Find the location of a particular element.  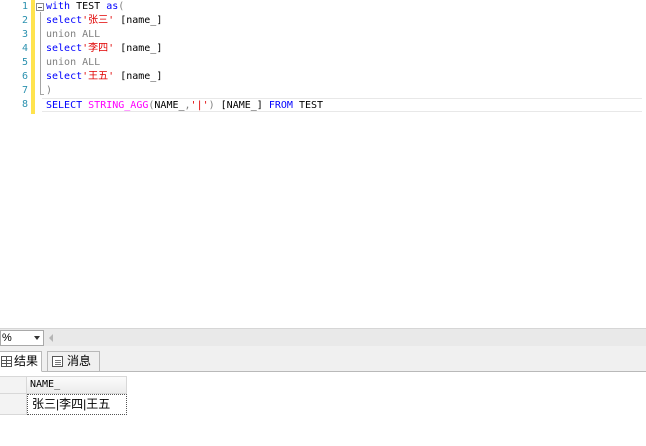

chevron-down-icon is located at coordinates (37, 338).